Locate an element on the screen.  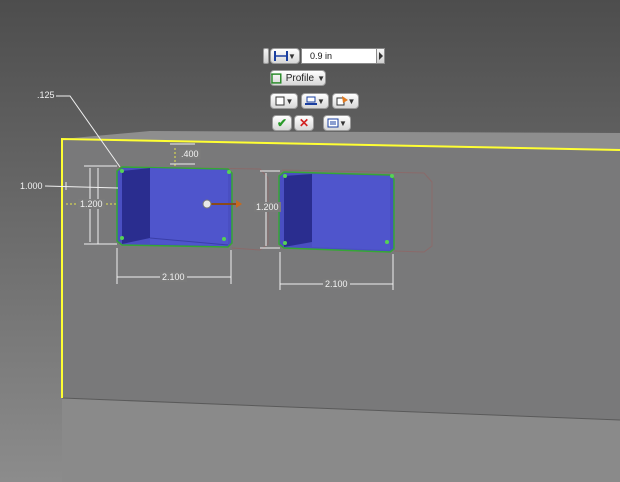
distance-input: 0.9 in is located at coordinates (339, 56).